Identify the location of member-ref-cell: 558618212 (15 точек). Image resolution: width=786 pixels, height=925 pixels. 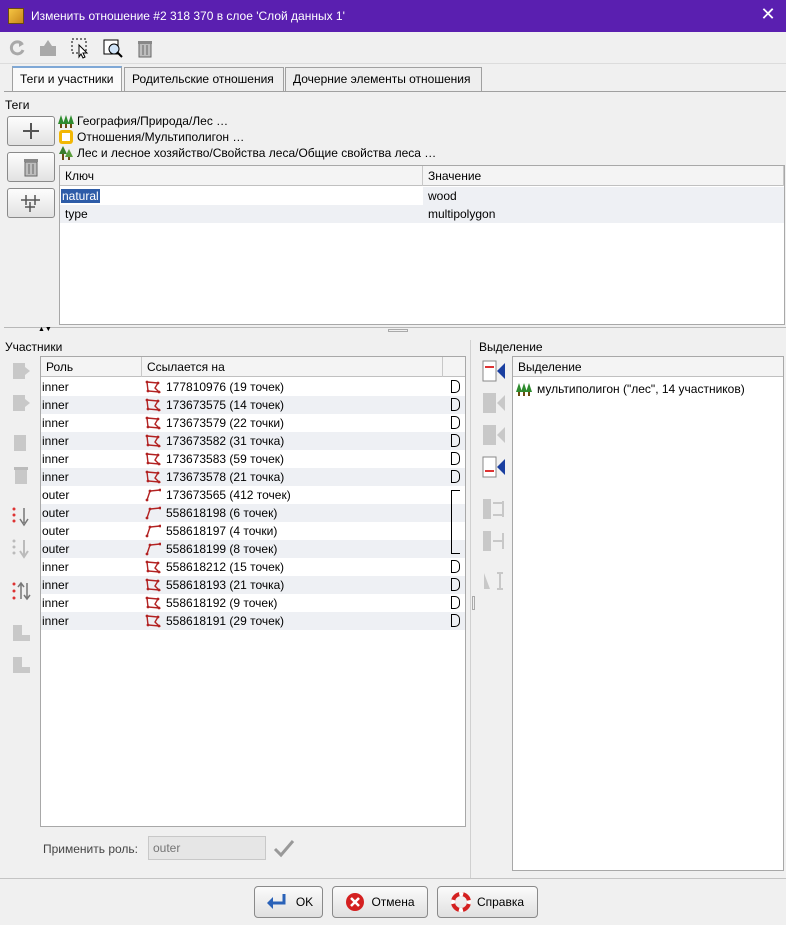
(292, 567).